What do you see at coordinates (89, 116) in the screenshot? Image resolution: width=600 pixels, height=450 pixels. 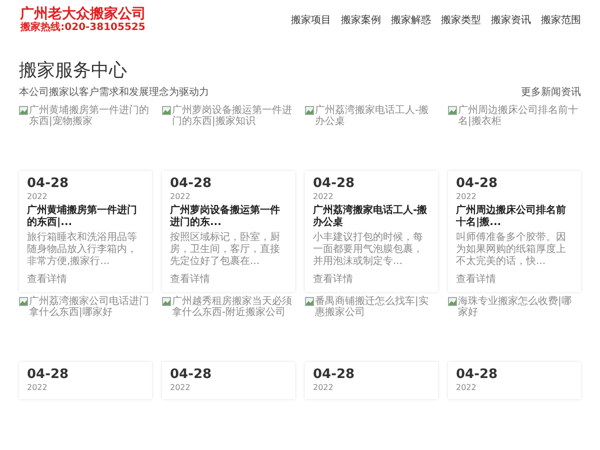 I see `image-alt-text: 广州黄埔搬房第一件进门的东西|宠物搬家` at bounding box center [89, 116].